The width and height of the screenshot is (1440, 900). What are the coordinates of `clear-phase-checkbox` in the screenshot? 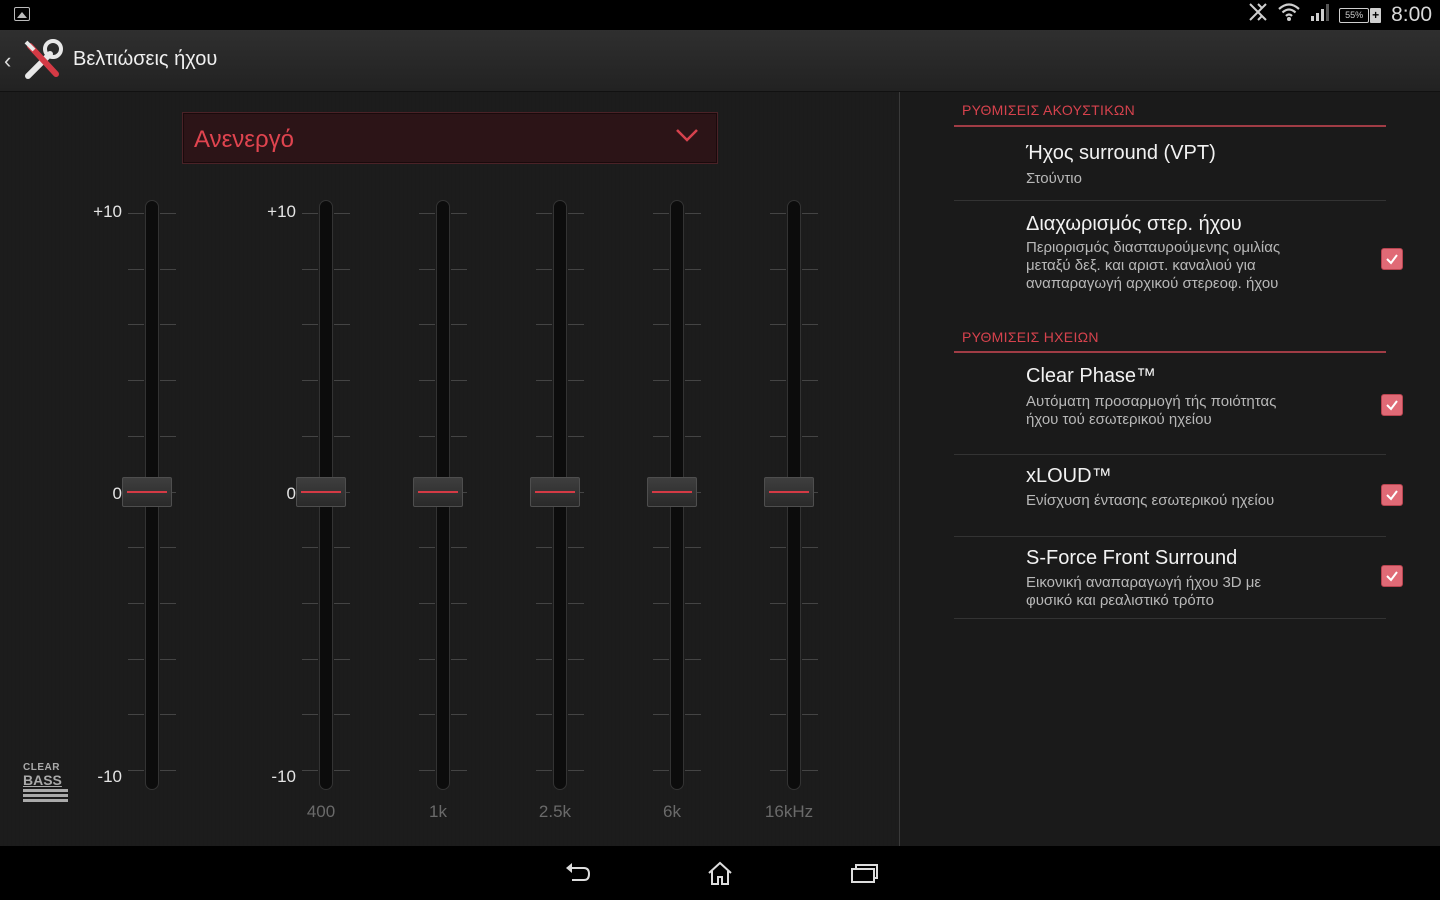 It's located at (1392, 405).